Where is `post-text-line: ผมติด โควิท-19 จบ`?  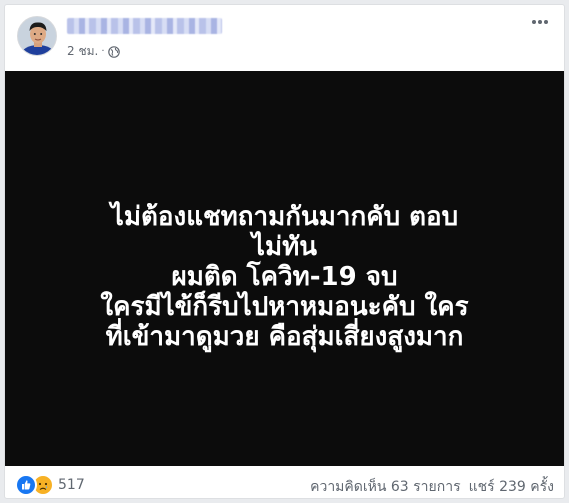
post-text-line: ผมติด โควิท-19 จบ is located at coordinates (284, 276).